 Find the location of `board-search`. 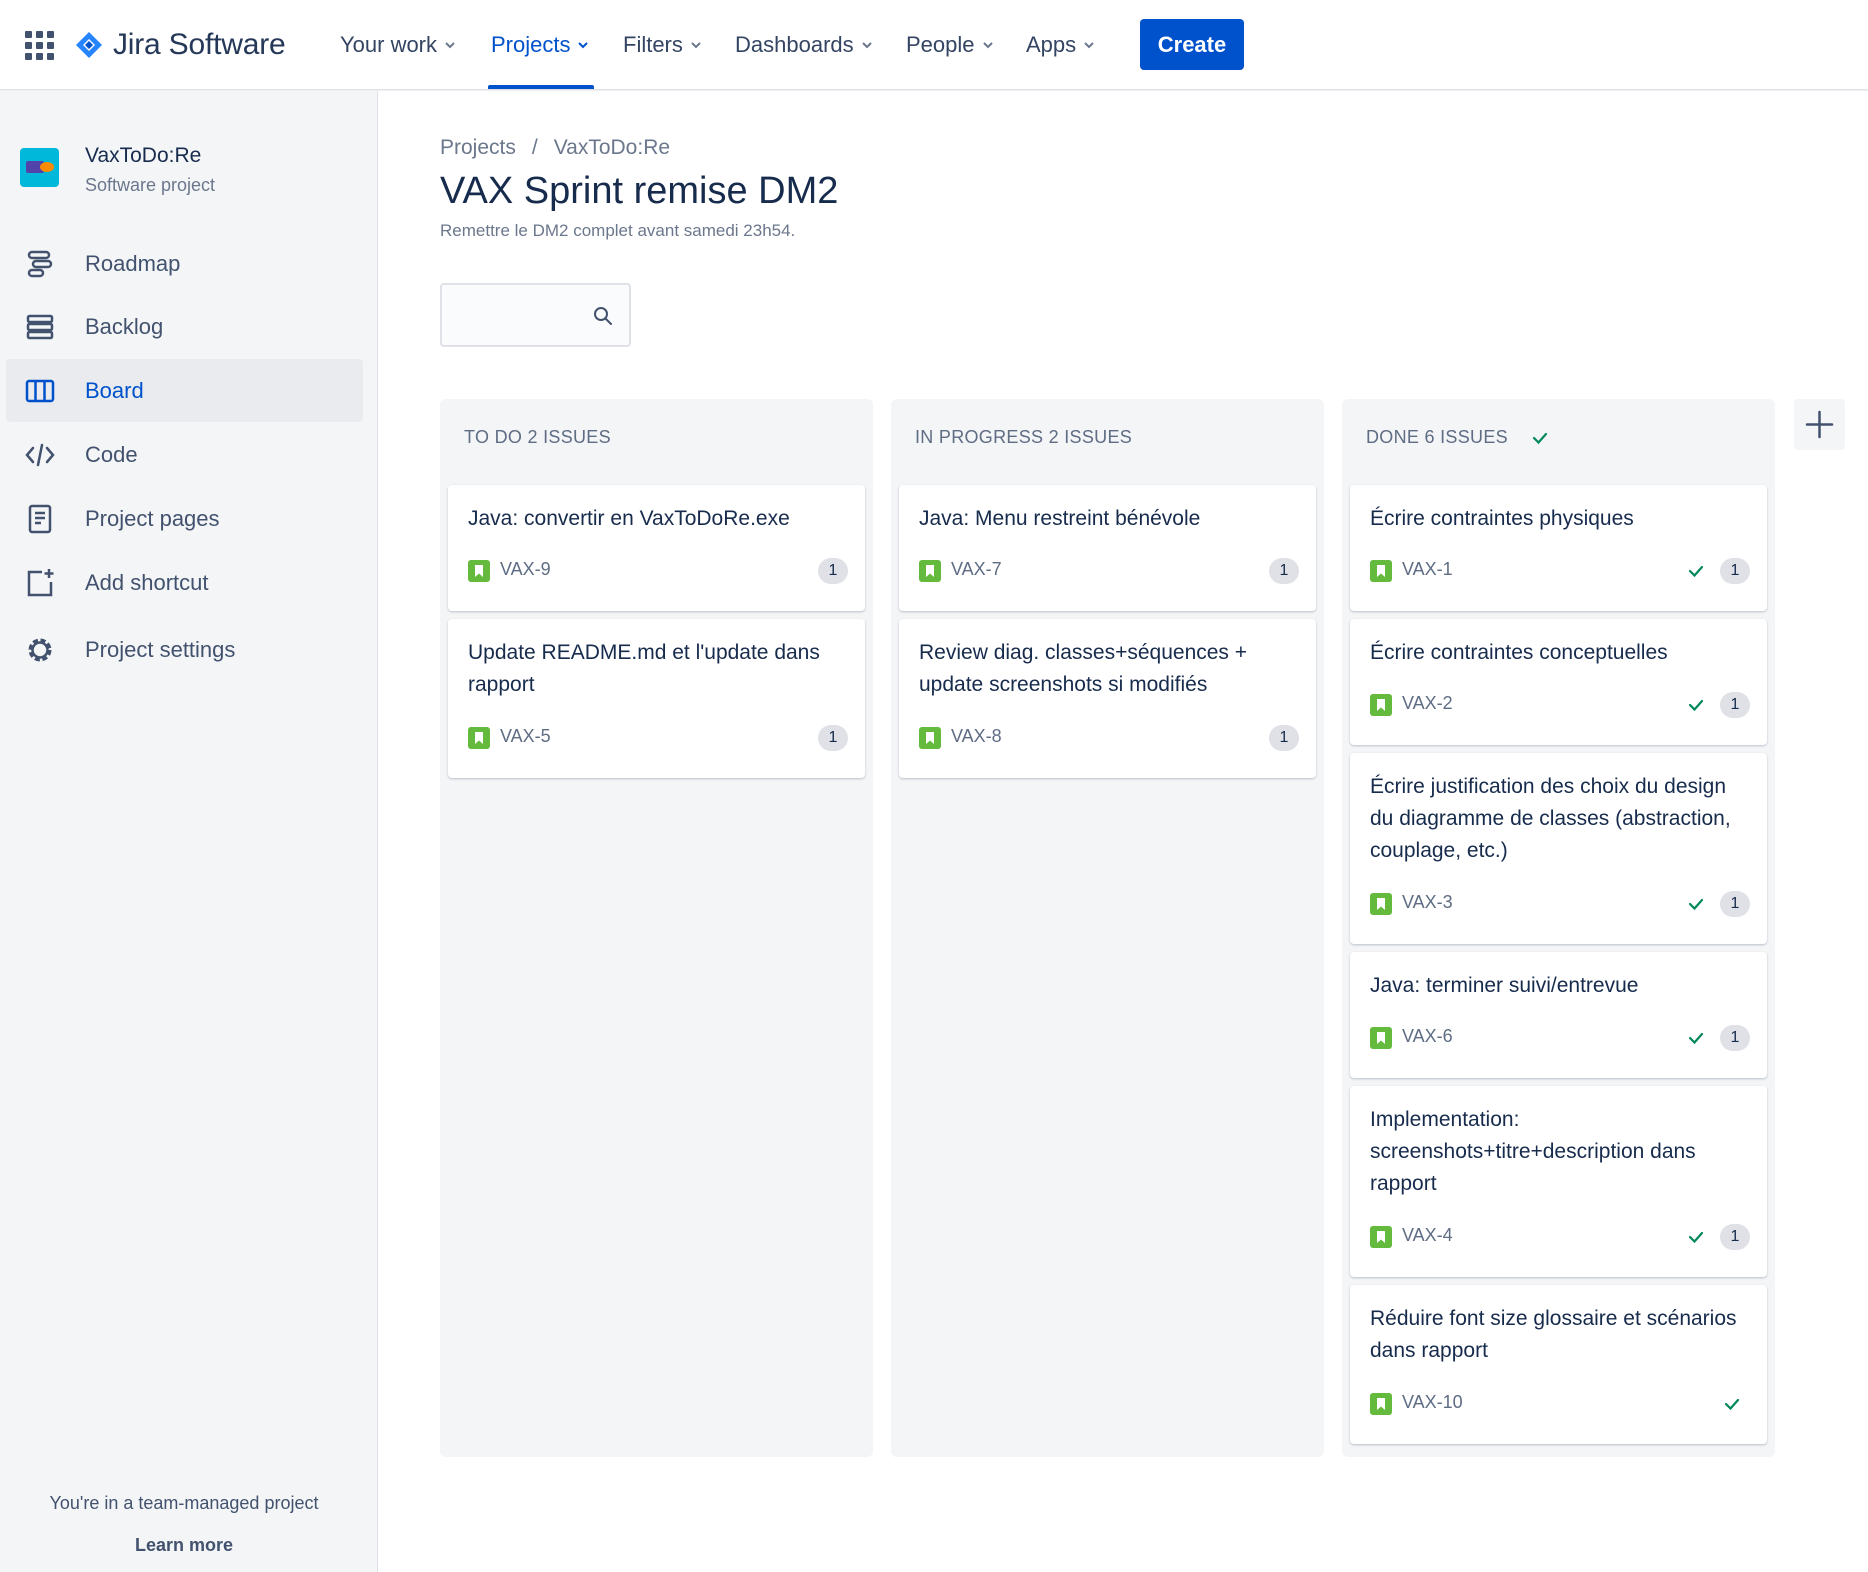

board-search is located at coordinates (535, 315).